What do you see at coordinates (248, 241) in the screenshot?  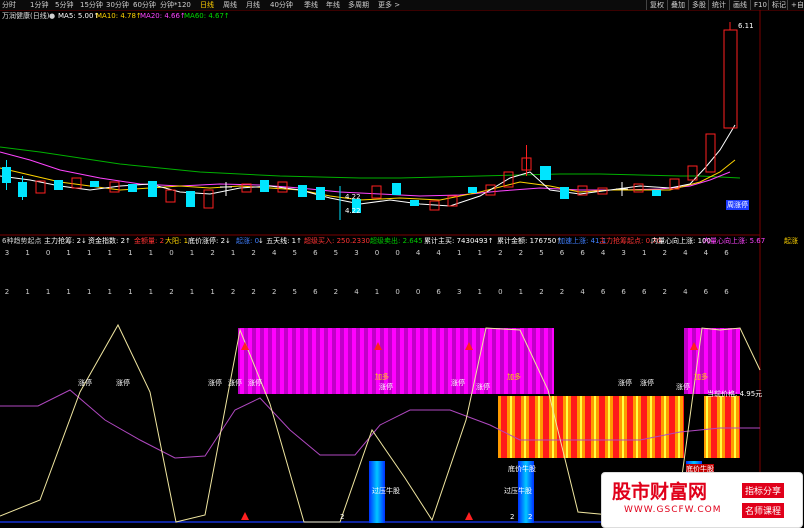 I see `field-5: 起涨: 0` at bounding box center [248, 241].